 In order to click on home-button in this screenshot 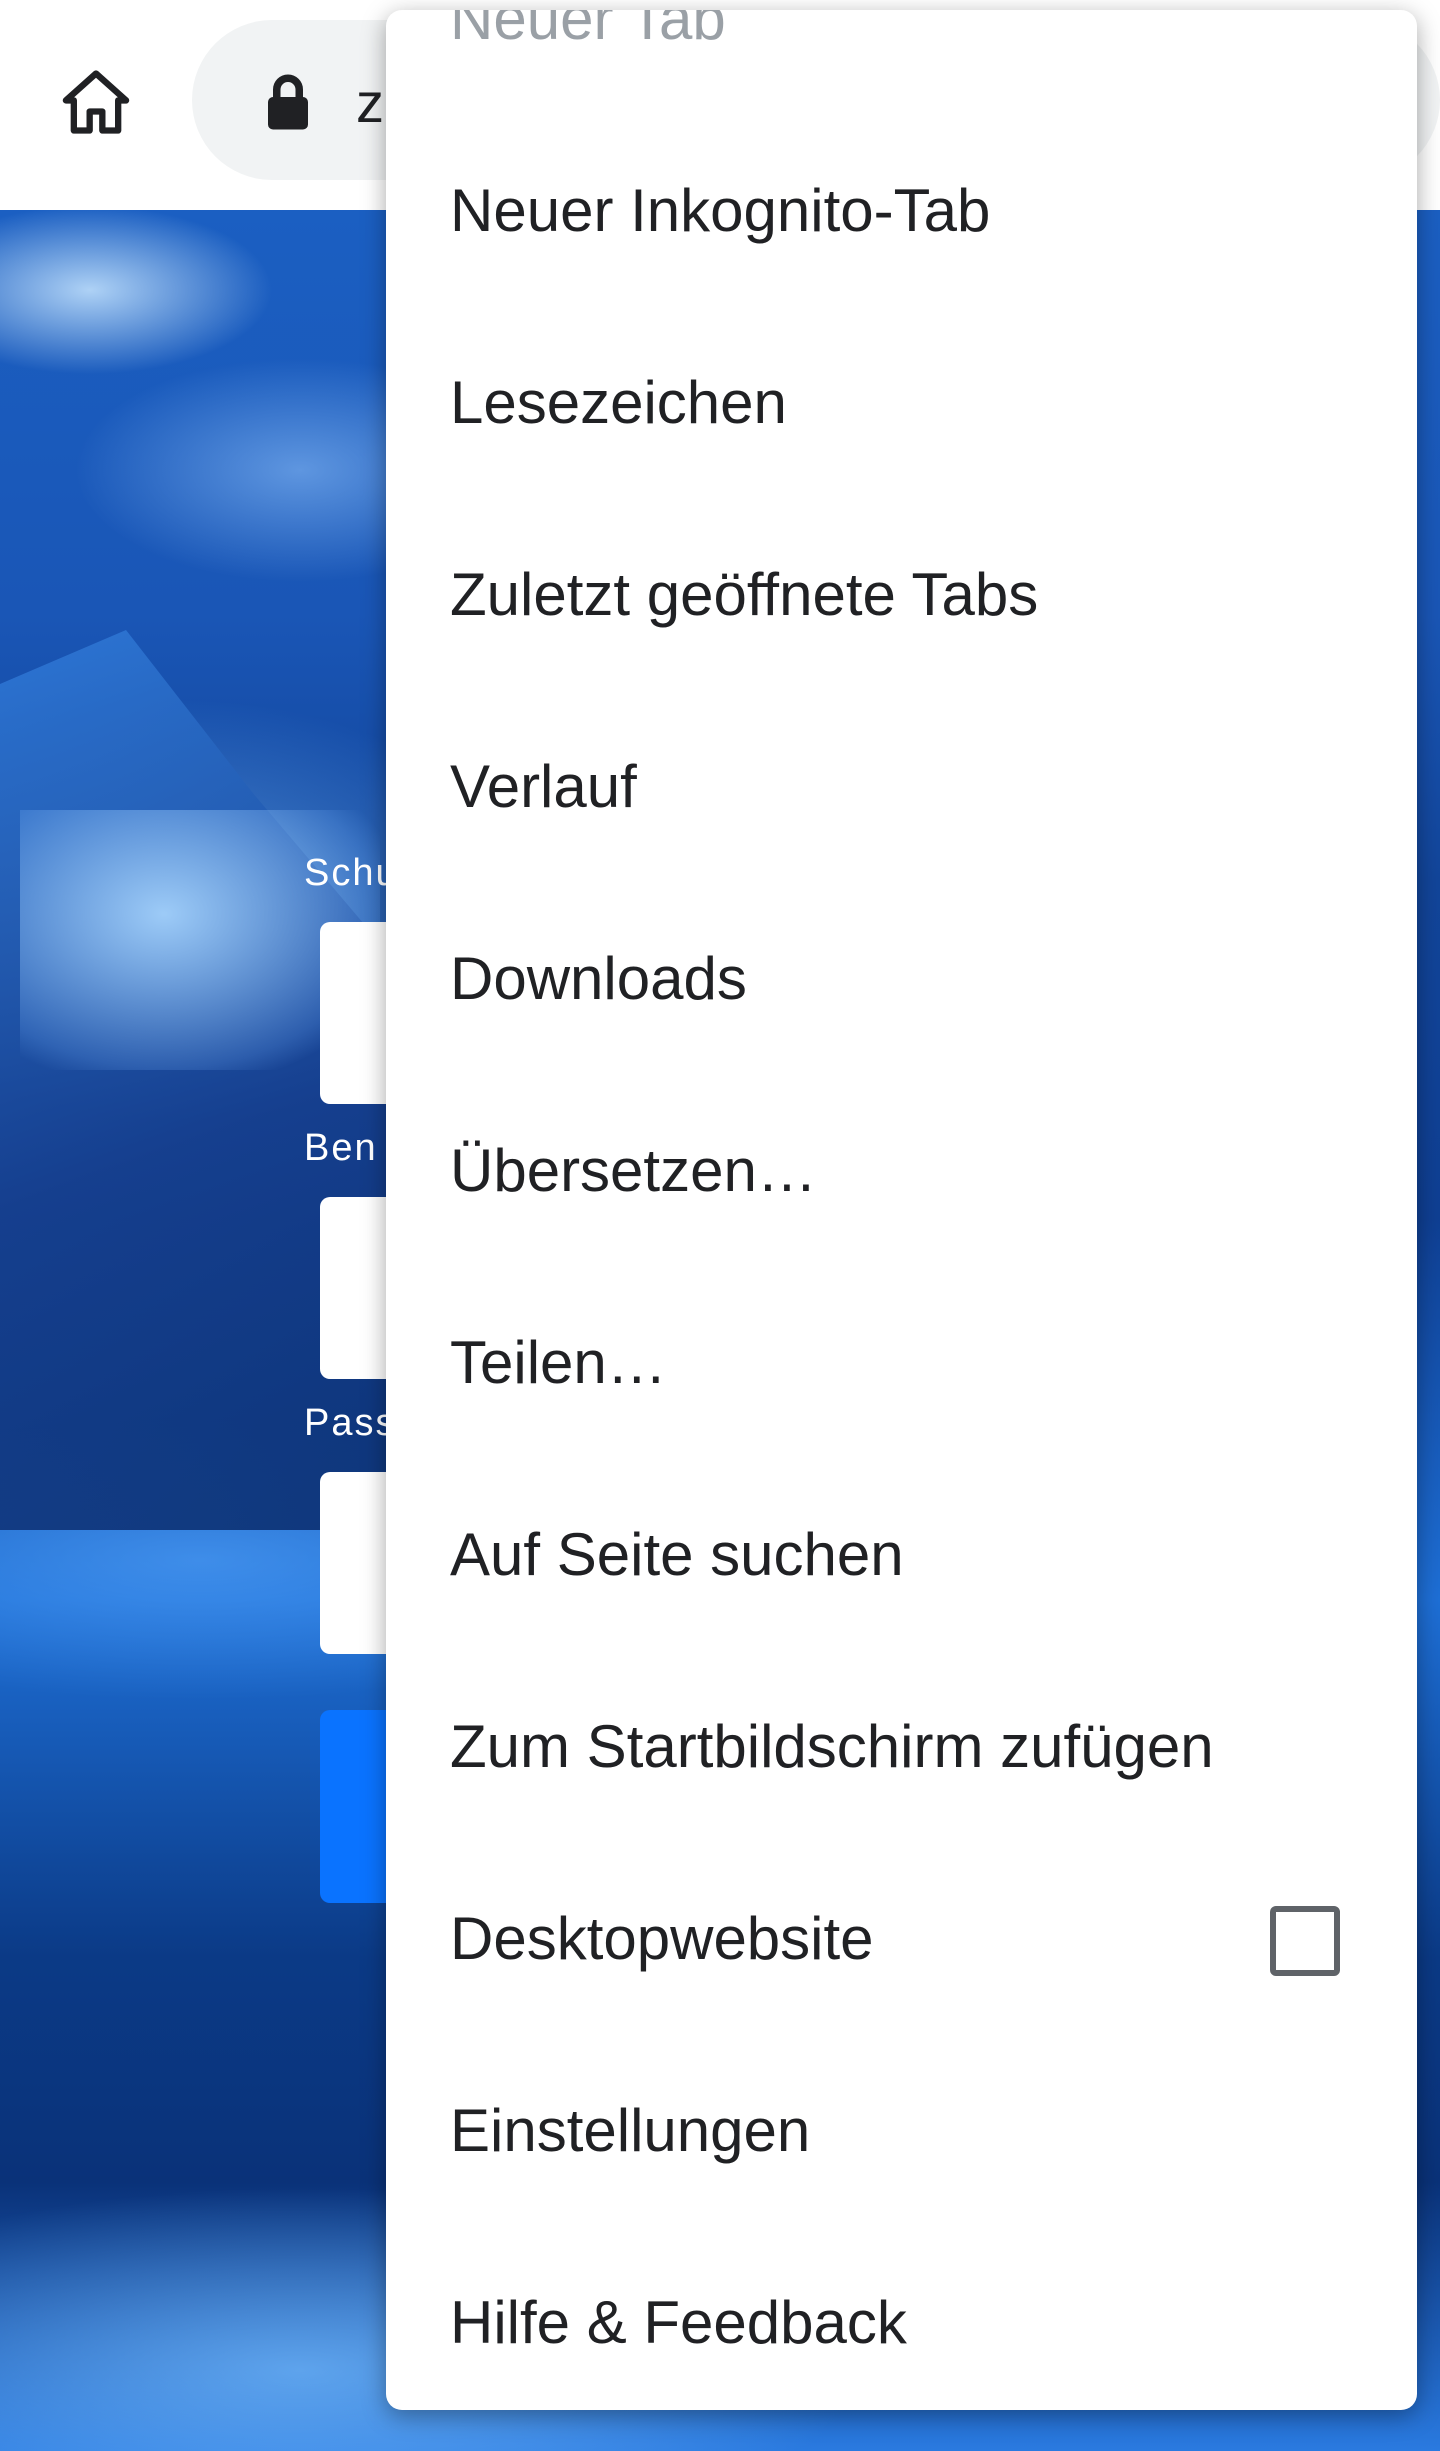, I will do `click(96, 102)`.